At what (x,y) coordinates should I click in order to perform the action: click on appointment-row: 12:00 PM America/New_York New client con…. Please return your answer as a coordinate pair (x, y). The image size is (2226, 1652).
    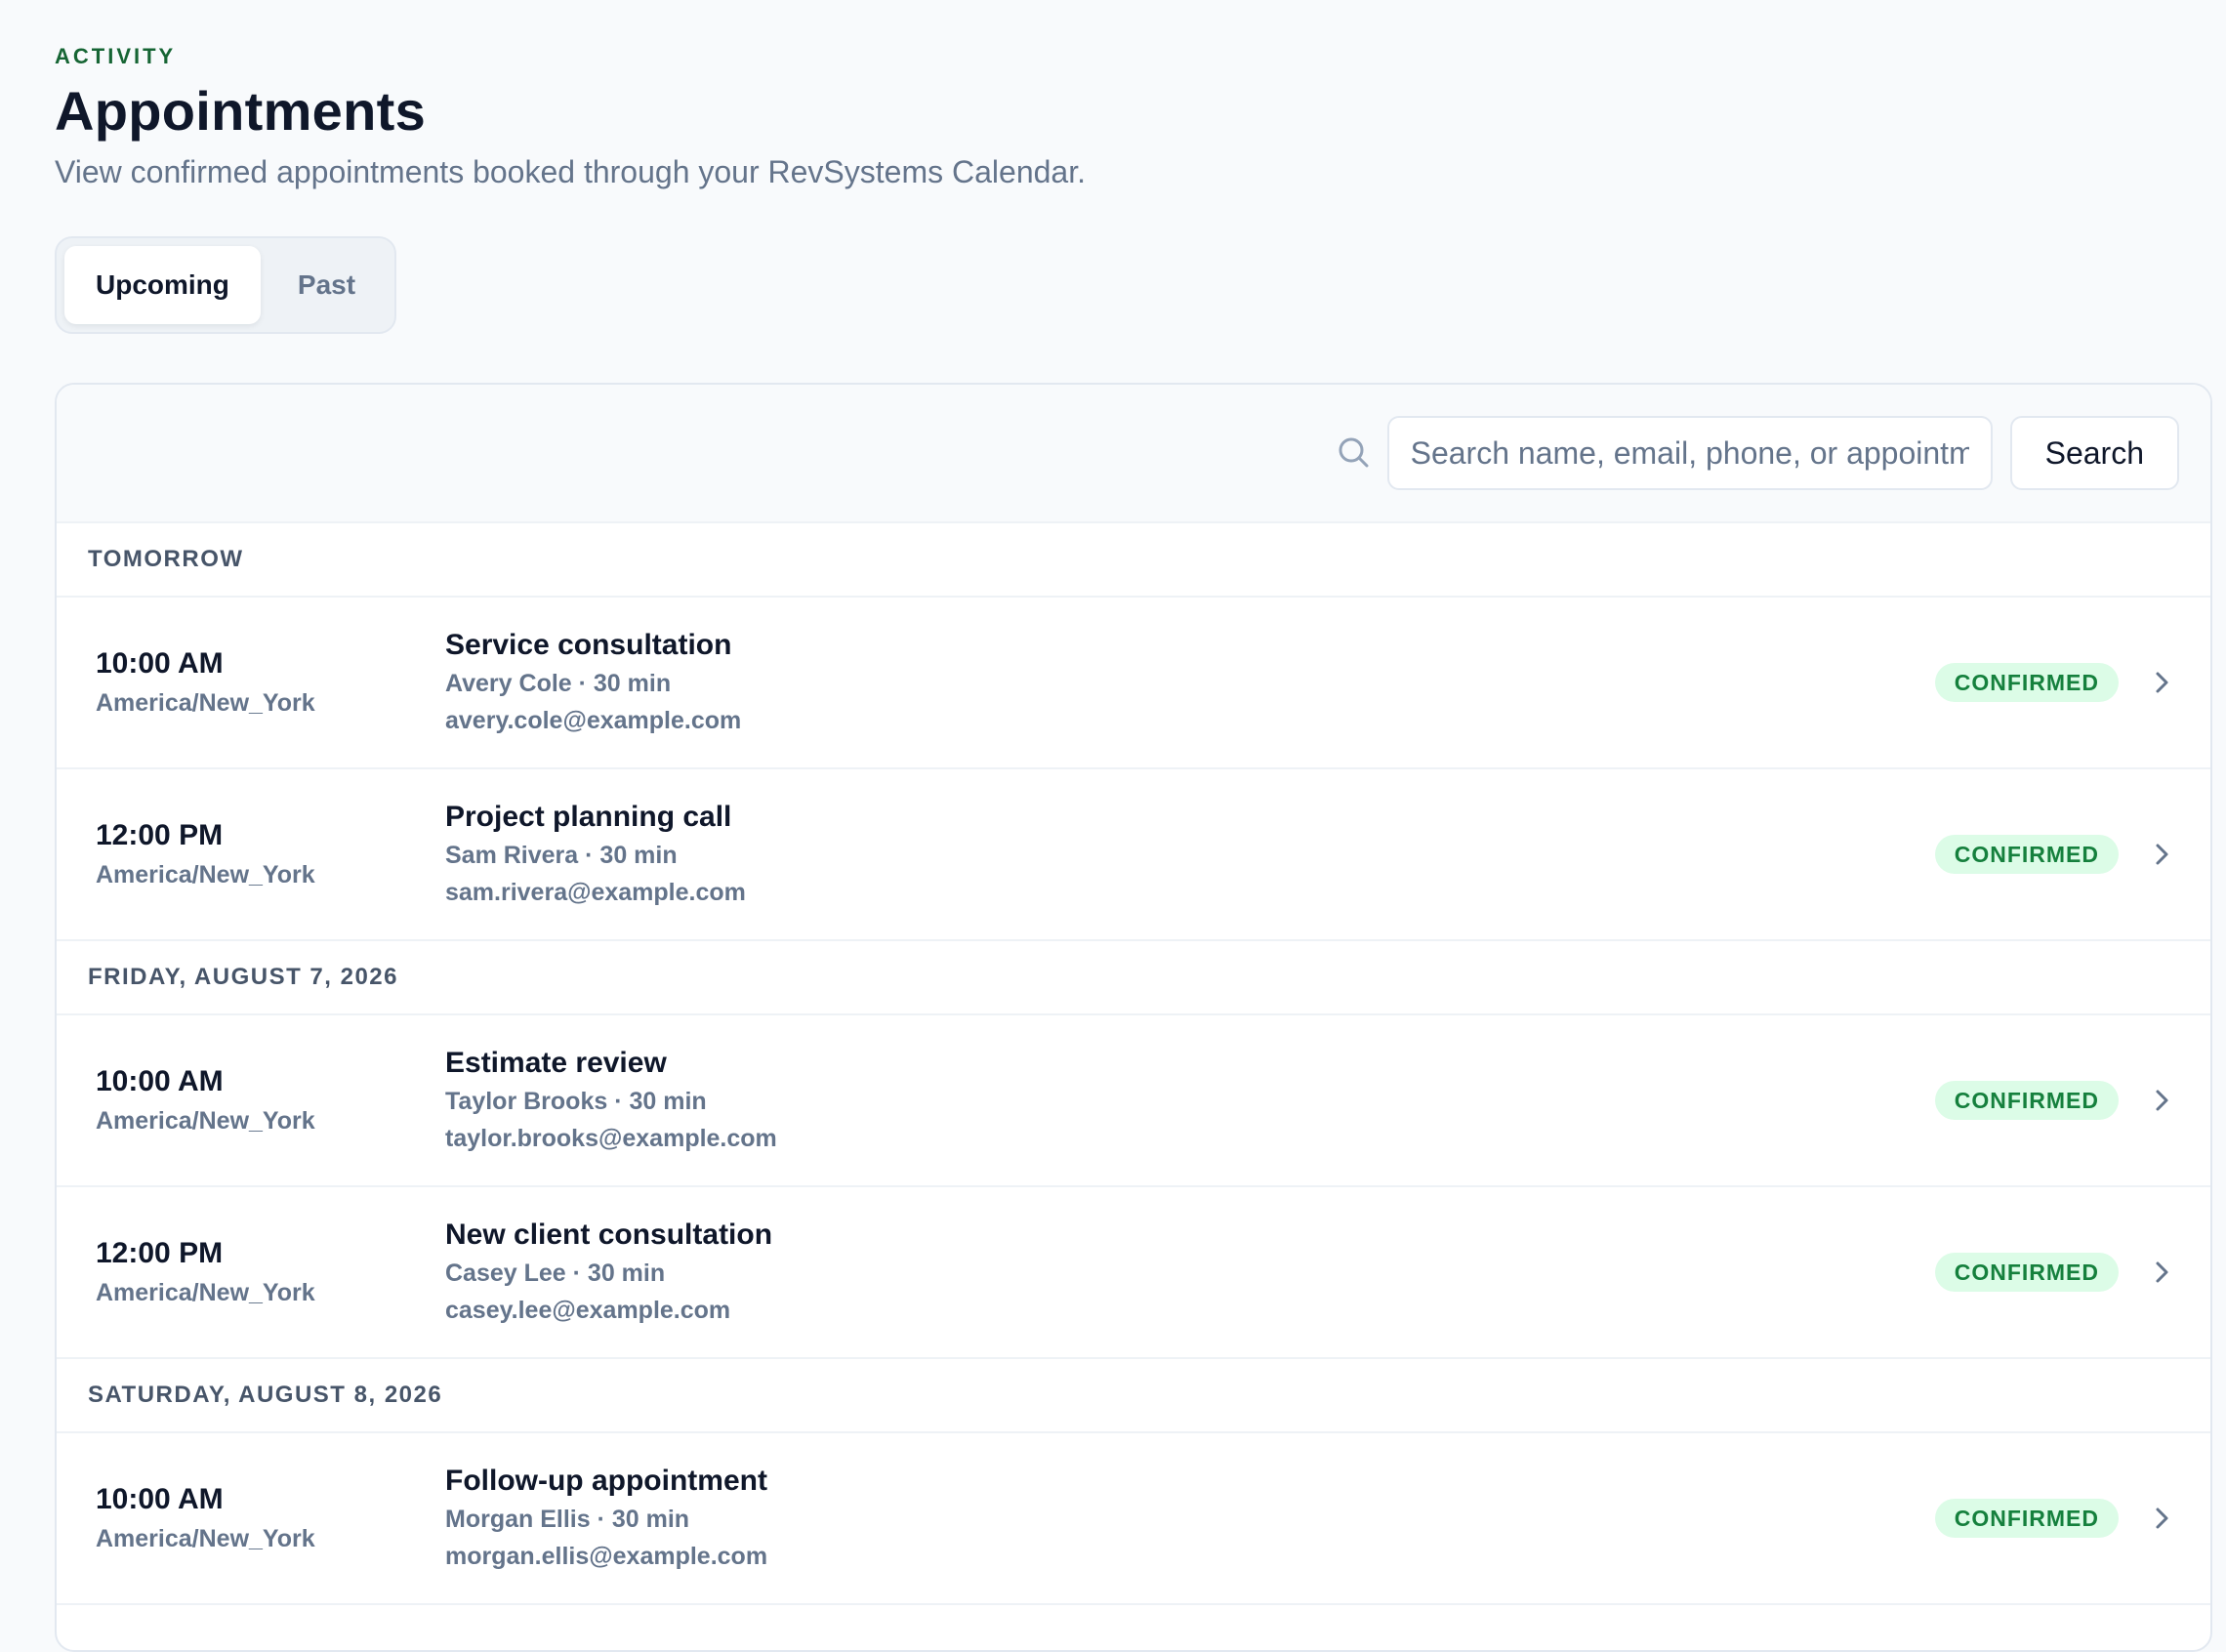
    Looking at the image, I should click on (1133, 1273).